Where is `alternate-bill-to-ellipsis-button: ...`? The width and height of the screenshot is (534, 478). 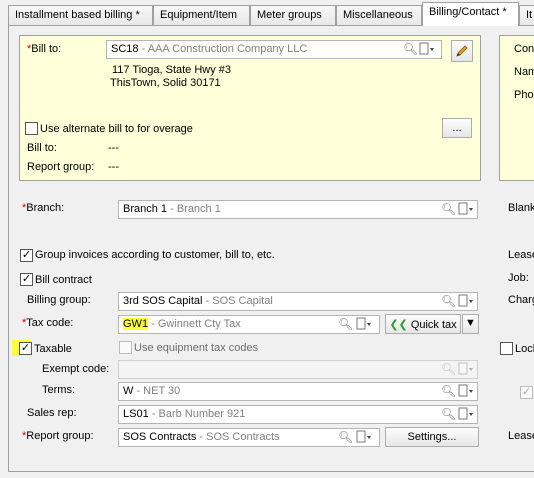
alternate-bill-to-ellipsis-button: ... is located at coordinates (457, 128).